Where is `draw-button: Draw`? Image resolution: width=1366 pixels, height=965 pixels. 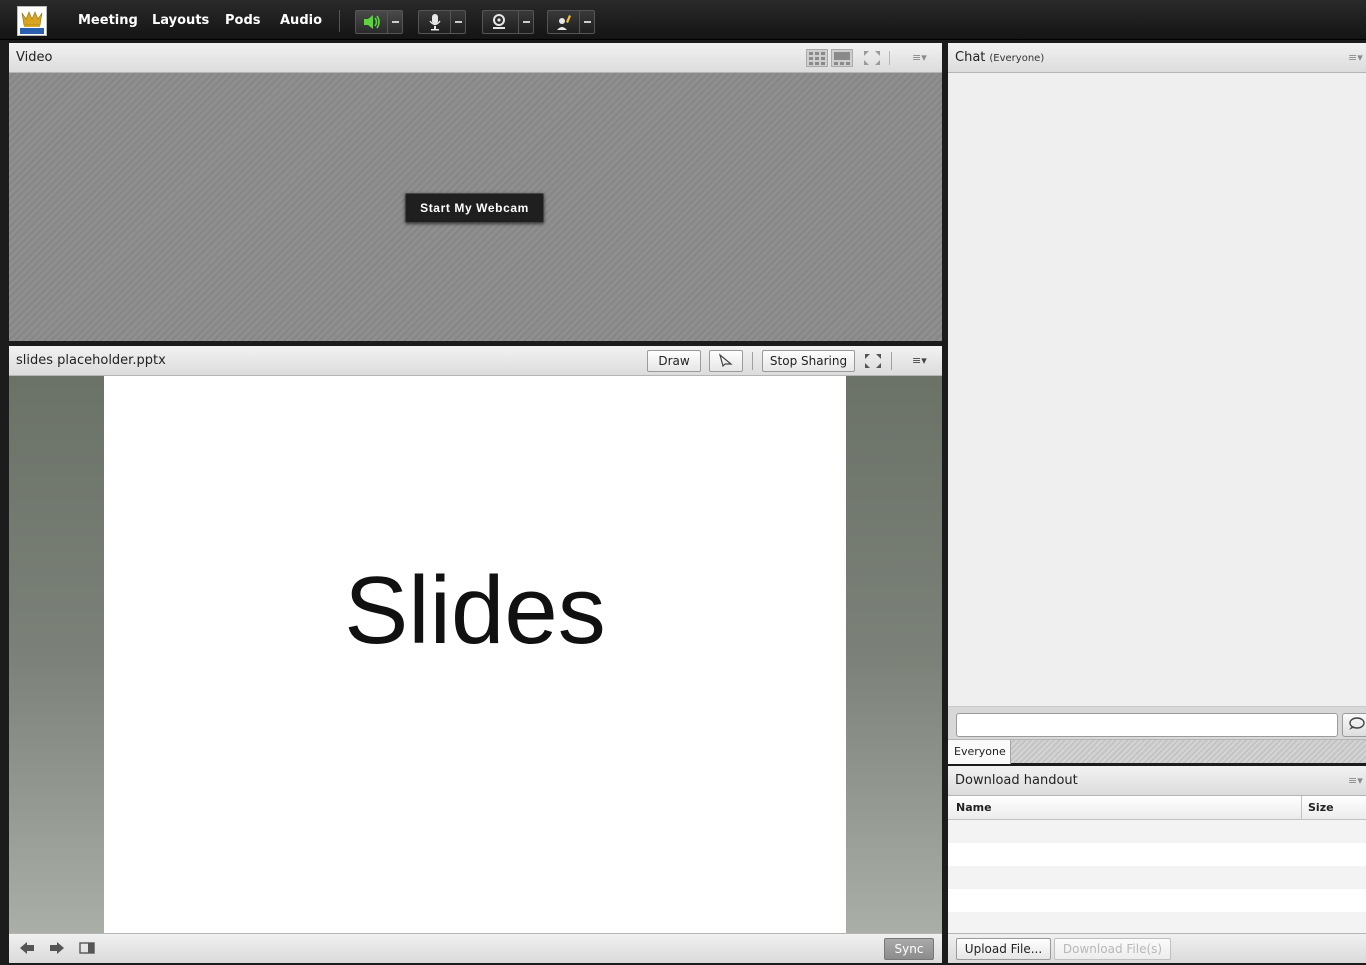
draw-button: Draw is located at coordinates (674, 361).